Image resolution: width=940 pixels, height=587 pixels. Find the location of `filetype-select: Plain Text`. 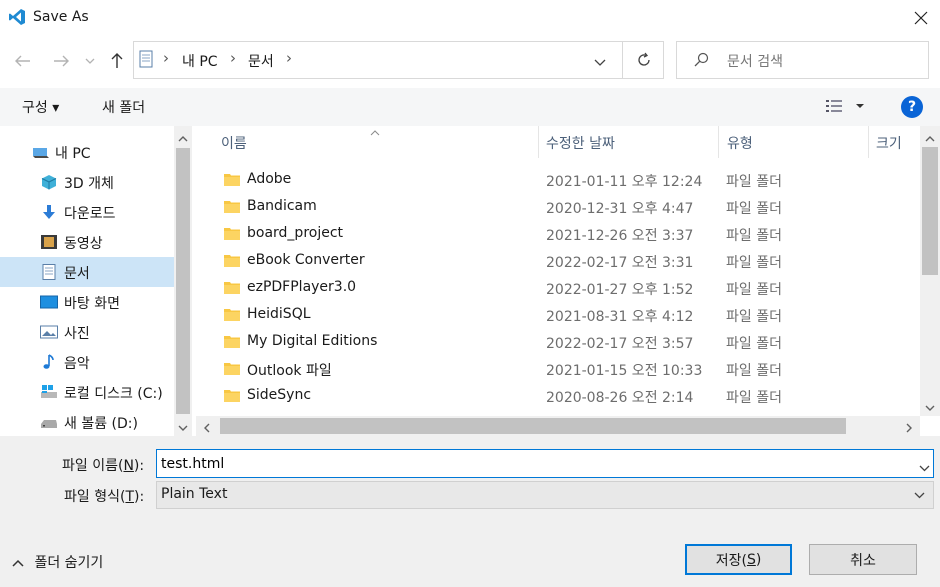

filetype-select: Plain Text is located at coordinates (545, 495).